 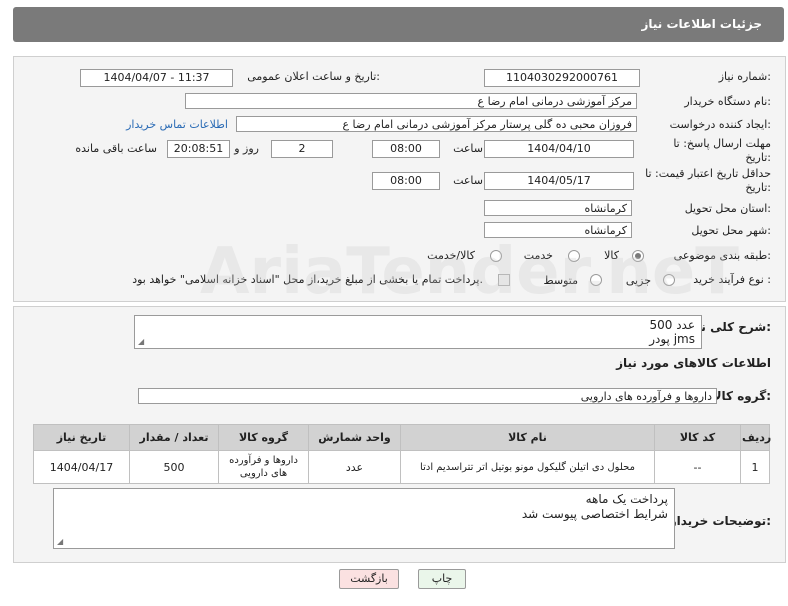 What do you see at coordinates (451, 255) in the screenshot?
I see `category-goods-service-option: کالا/خدمت` at bounding box center [451, 255].